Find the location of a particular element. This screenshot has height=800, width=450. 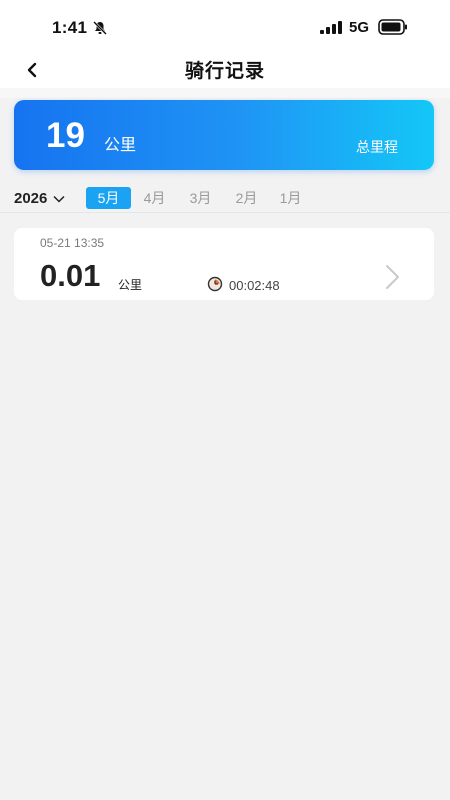

battery-icon is located at coordinates (393, 29).